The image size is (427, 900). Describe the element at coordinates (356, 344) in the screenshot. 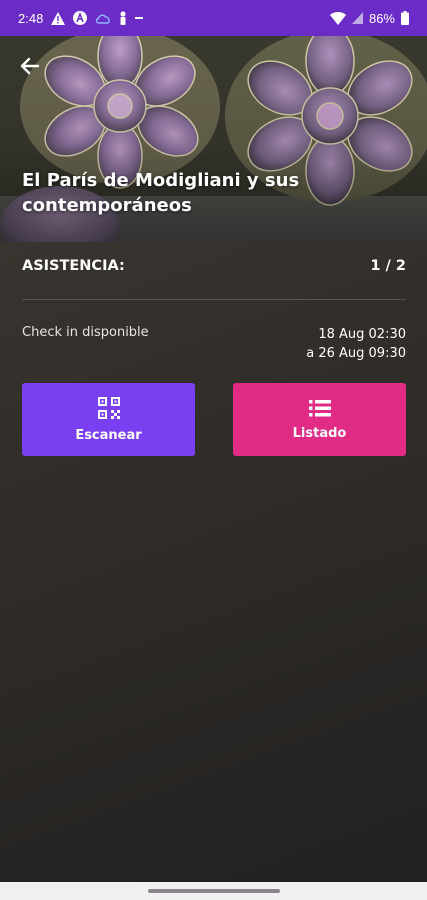

I see `checkin-dates: 18 Aug 02:30 a 26 Aug 09:30` at that location.